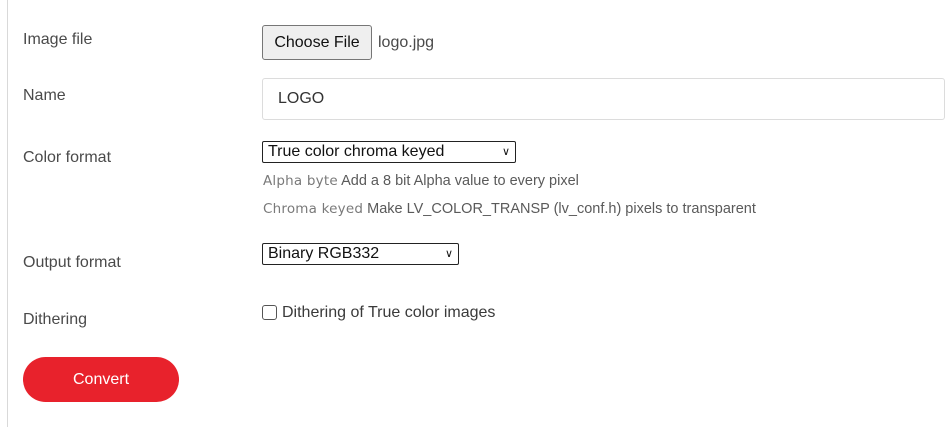  Describe the element at coordinates (72, 262) in the screenshot. I see `output-format-label: Output format` at that location.